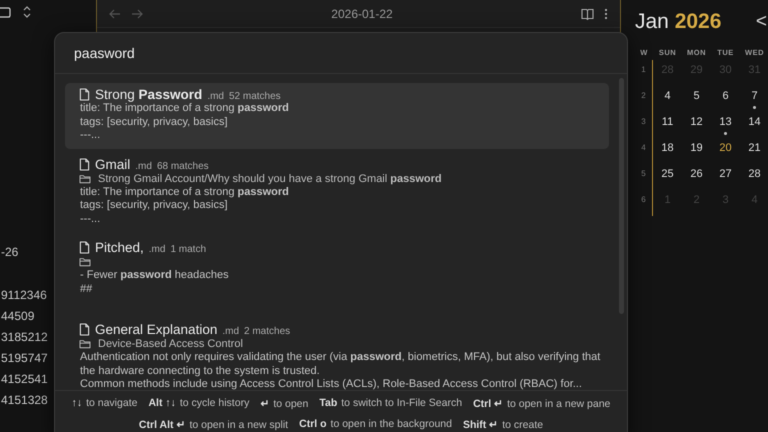 The height and width of the screenshot is (432, 768). Describe the element at coordinates (696, 122) in the screenshot. I see `calendar-day: 12` at that location.